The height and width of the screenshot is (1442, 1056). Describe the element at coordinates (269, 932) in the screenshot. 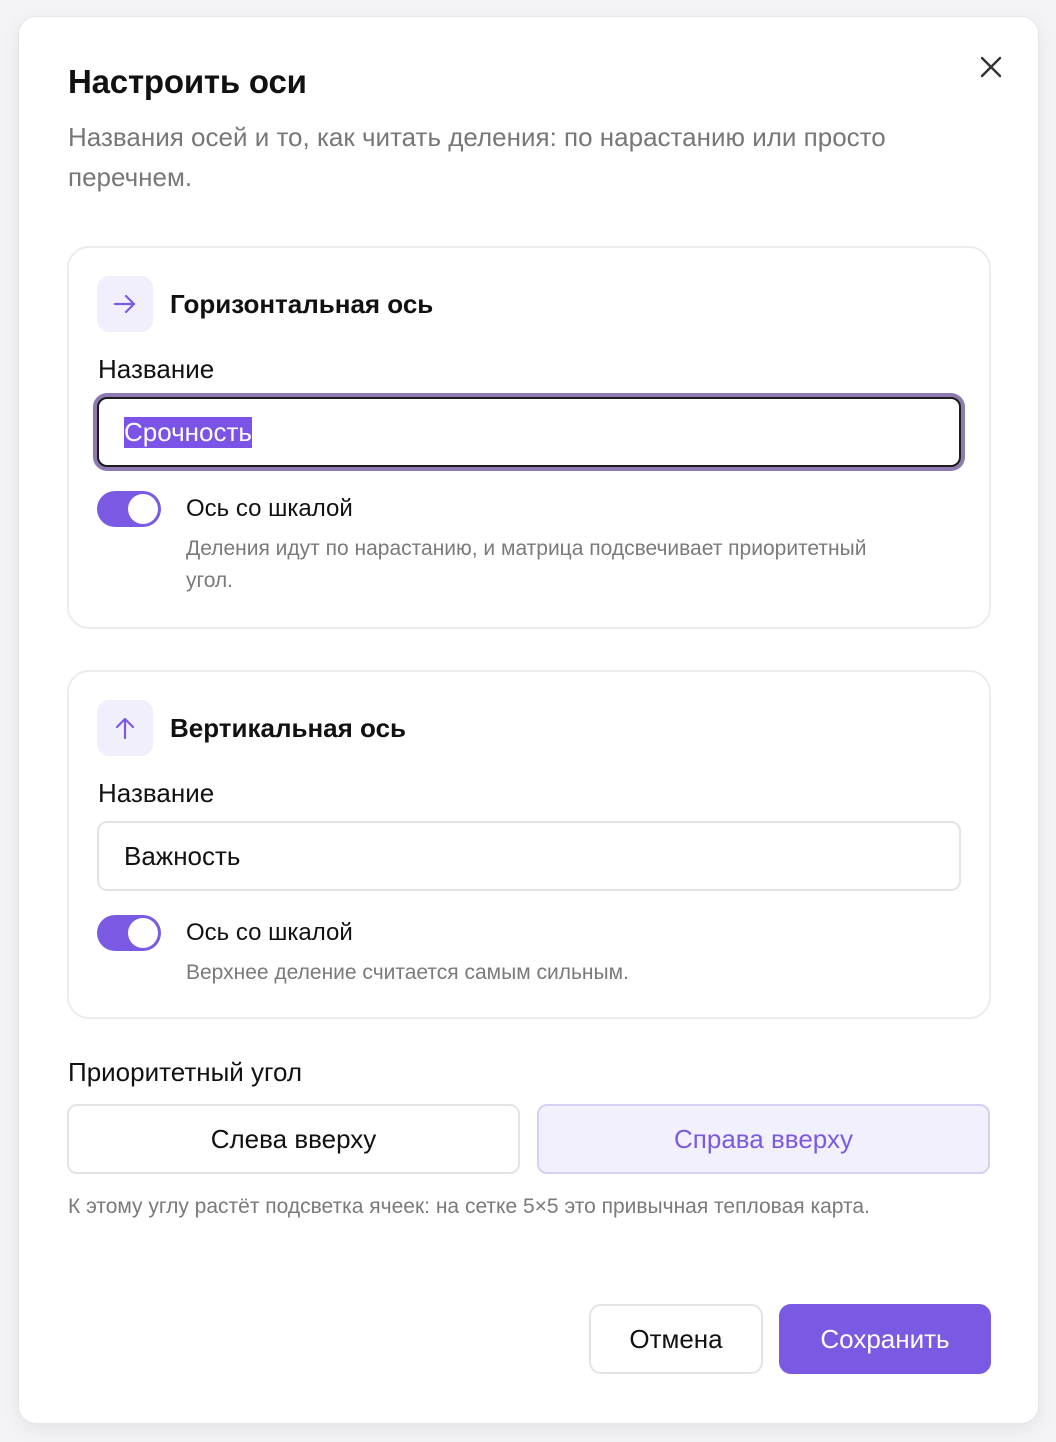

I see `vertical-axis-scale-label: Ось со шкалой` at that location.